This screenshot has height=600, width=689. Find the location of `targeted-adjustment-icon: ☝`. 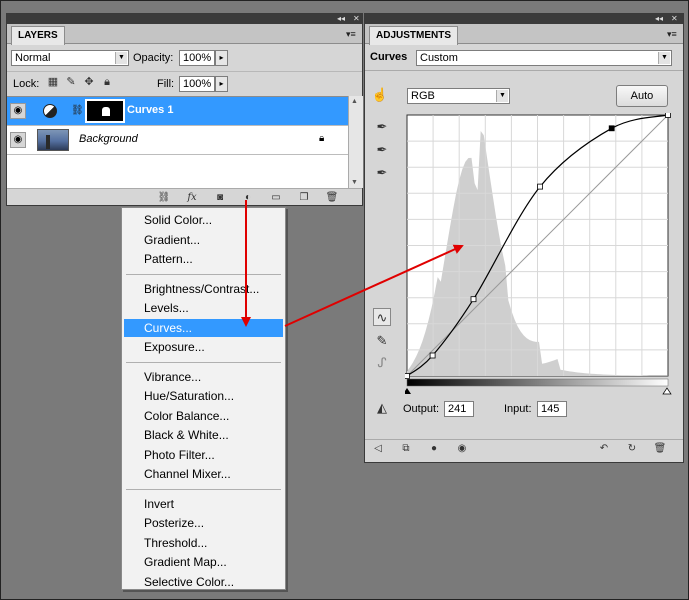

targeted-adjustment-icon: ☝ is located at coordinates (380, 95).